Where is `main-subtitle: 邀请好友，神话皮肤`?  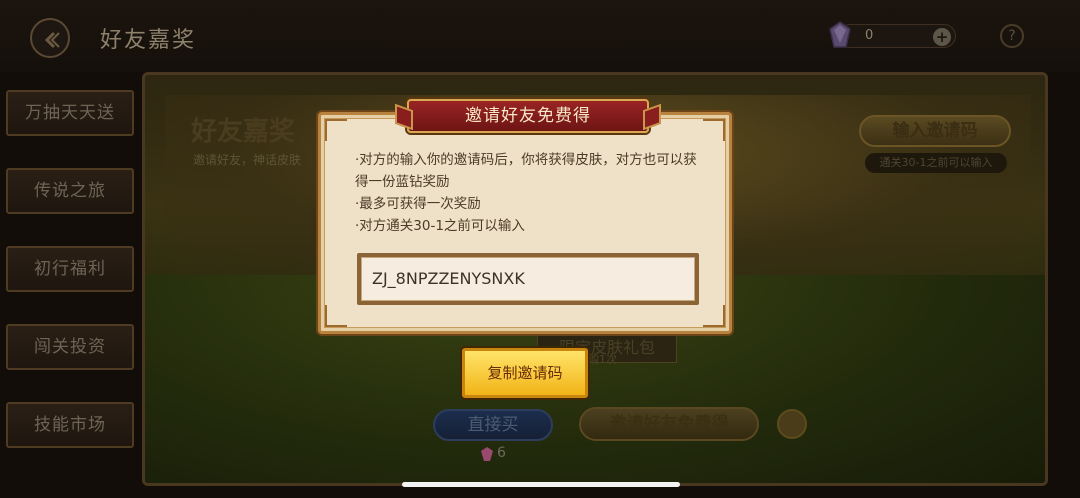
main-subtitle: 邀请好友，神话皮肤 is located at coordinates (247, 160).